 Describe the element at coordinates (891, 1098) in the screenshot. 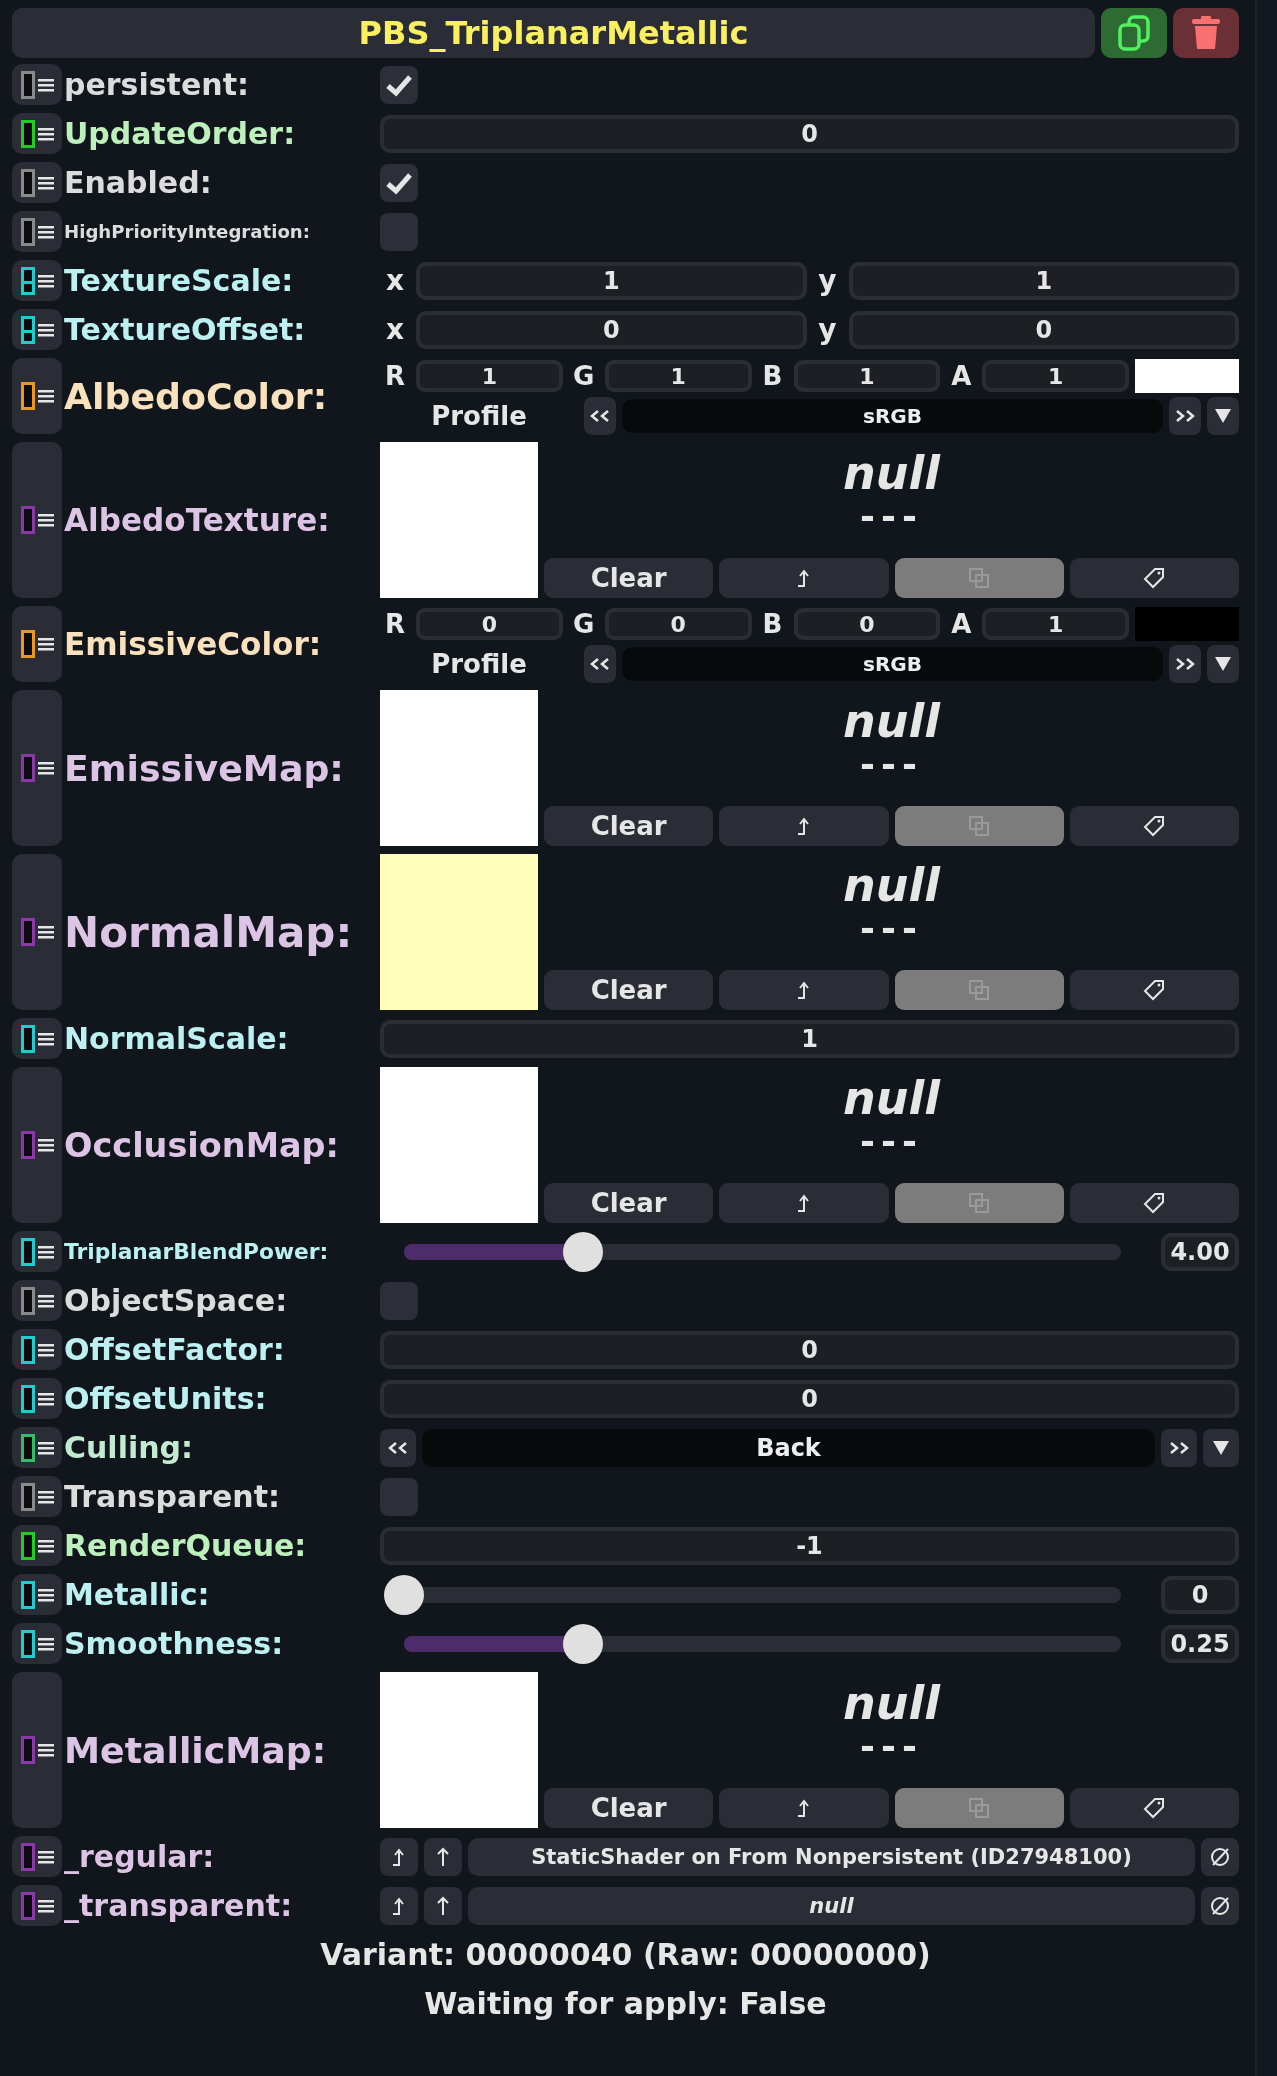

I see `asset-name: null` at that location.